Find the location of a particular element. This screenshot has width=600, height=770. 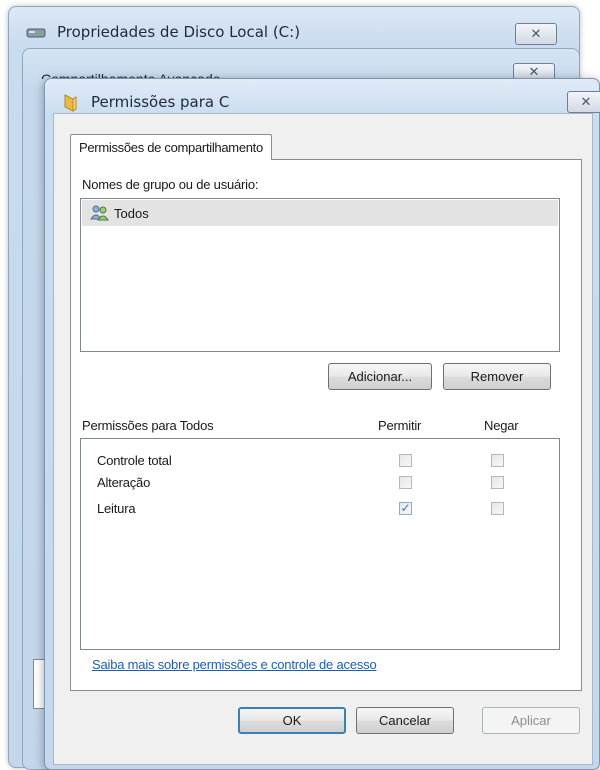

disk-properties-icon is located at coordinates (36, 33).